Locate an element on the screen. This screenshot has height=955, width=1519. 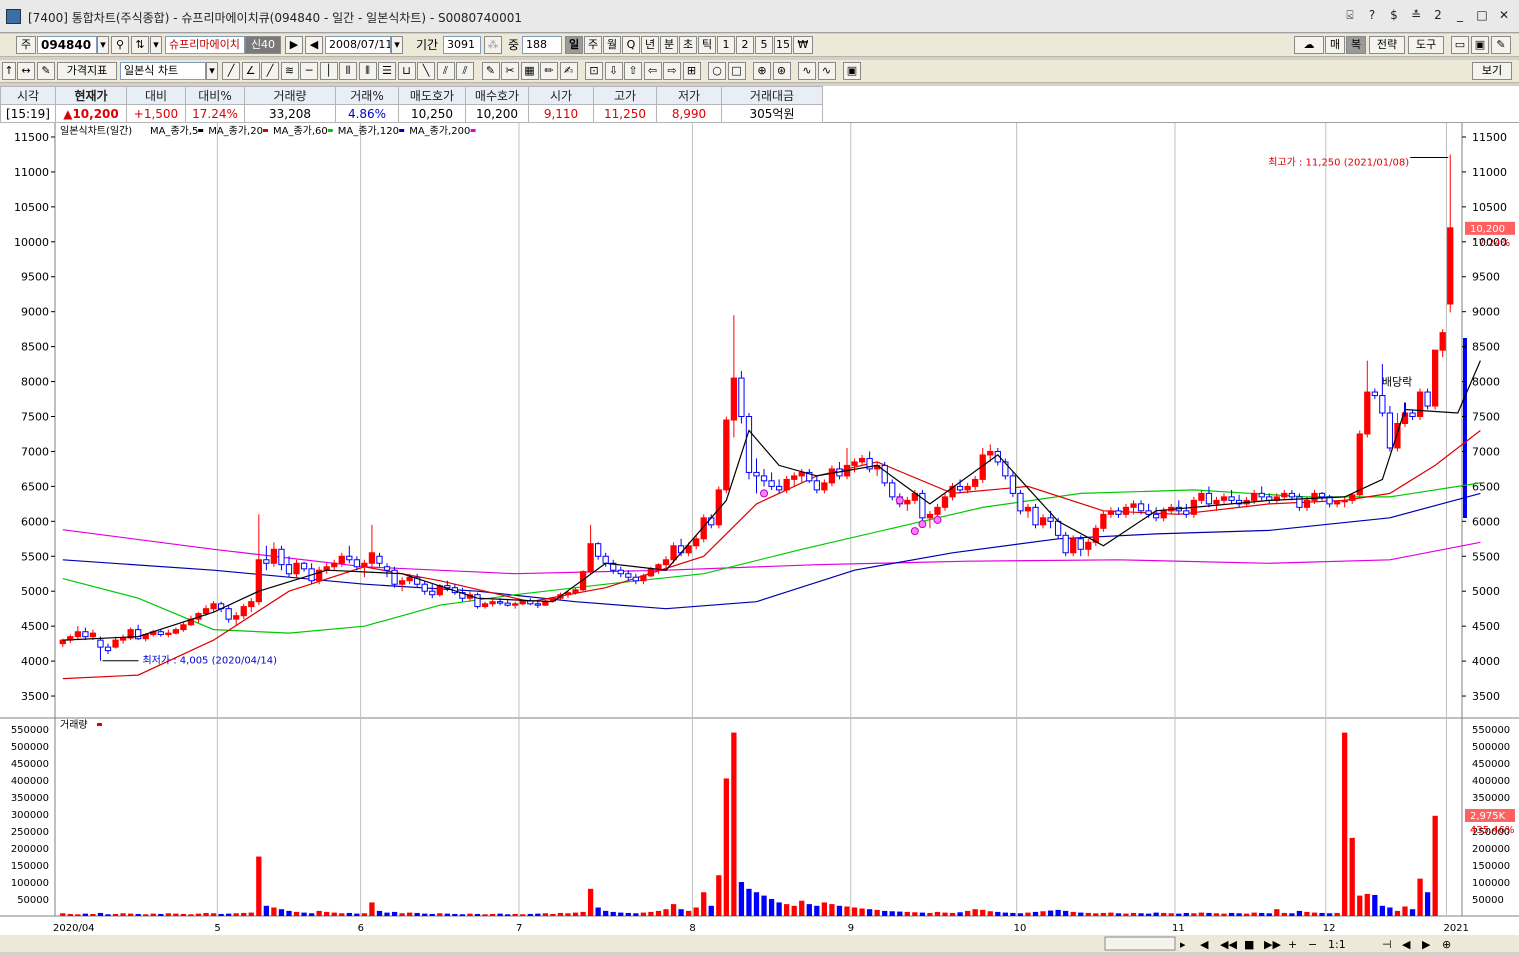
number-icon: 2 is located at coordinates (1438, 15).